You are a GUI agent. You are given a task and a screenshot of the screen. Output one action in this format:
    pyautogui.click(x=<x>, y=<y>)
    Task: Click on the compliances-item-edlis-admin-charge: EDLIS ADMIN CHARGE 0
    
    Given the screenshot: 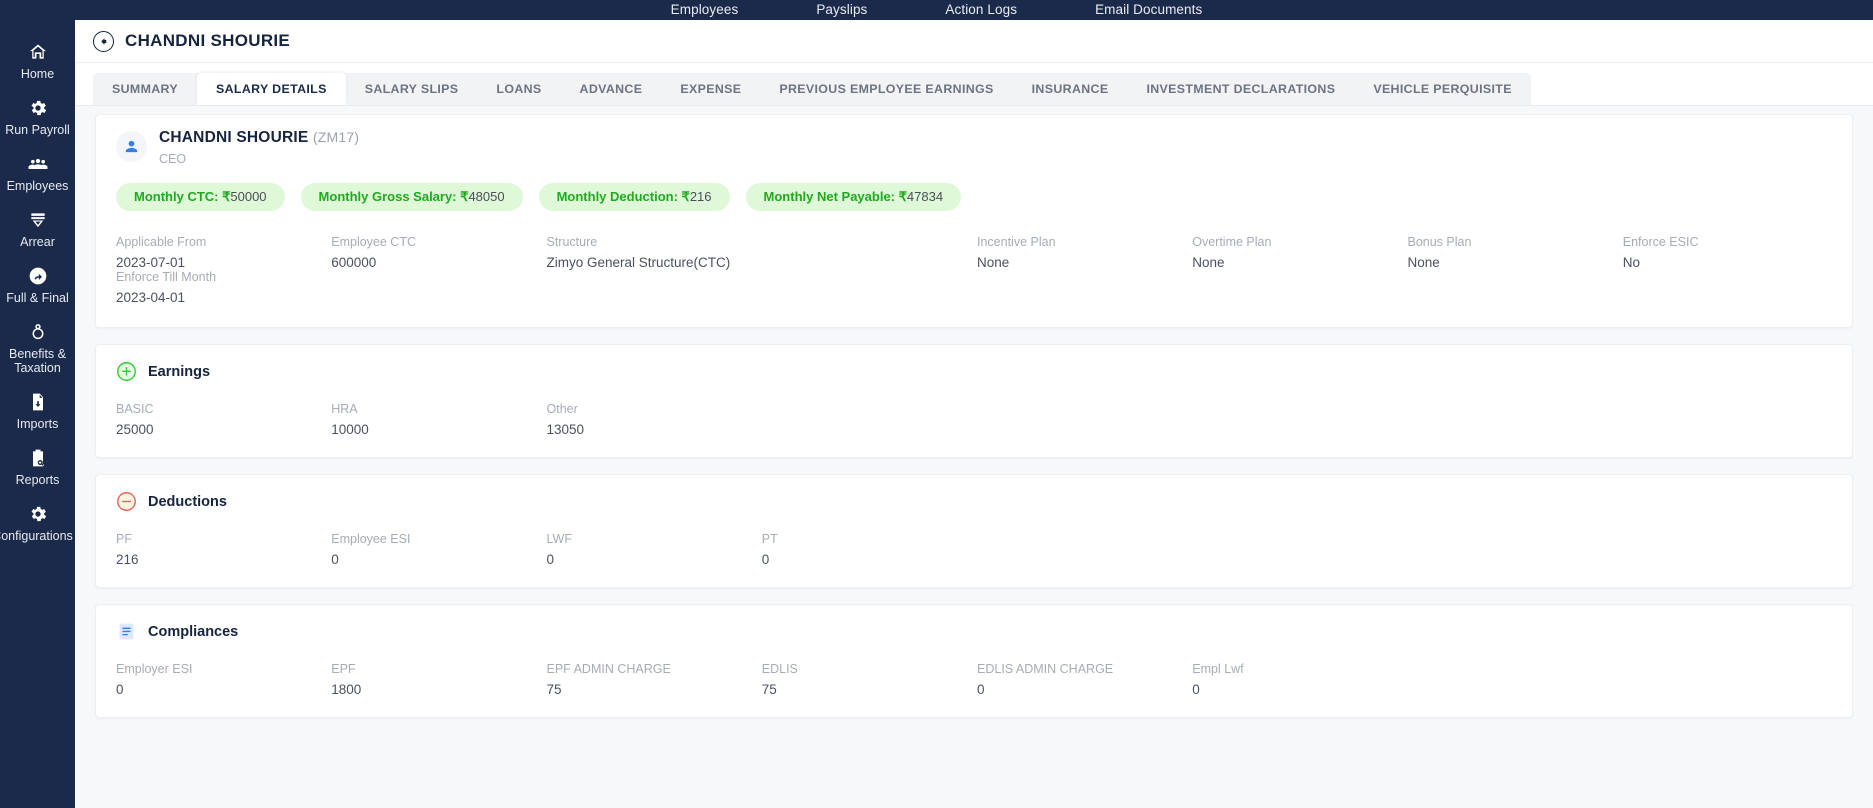 What is the action you would take?
    pyautogui.click(x=1081, y=679)
    